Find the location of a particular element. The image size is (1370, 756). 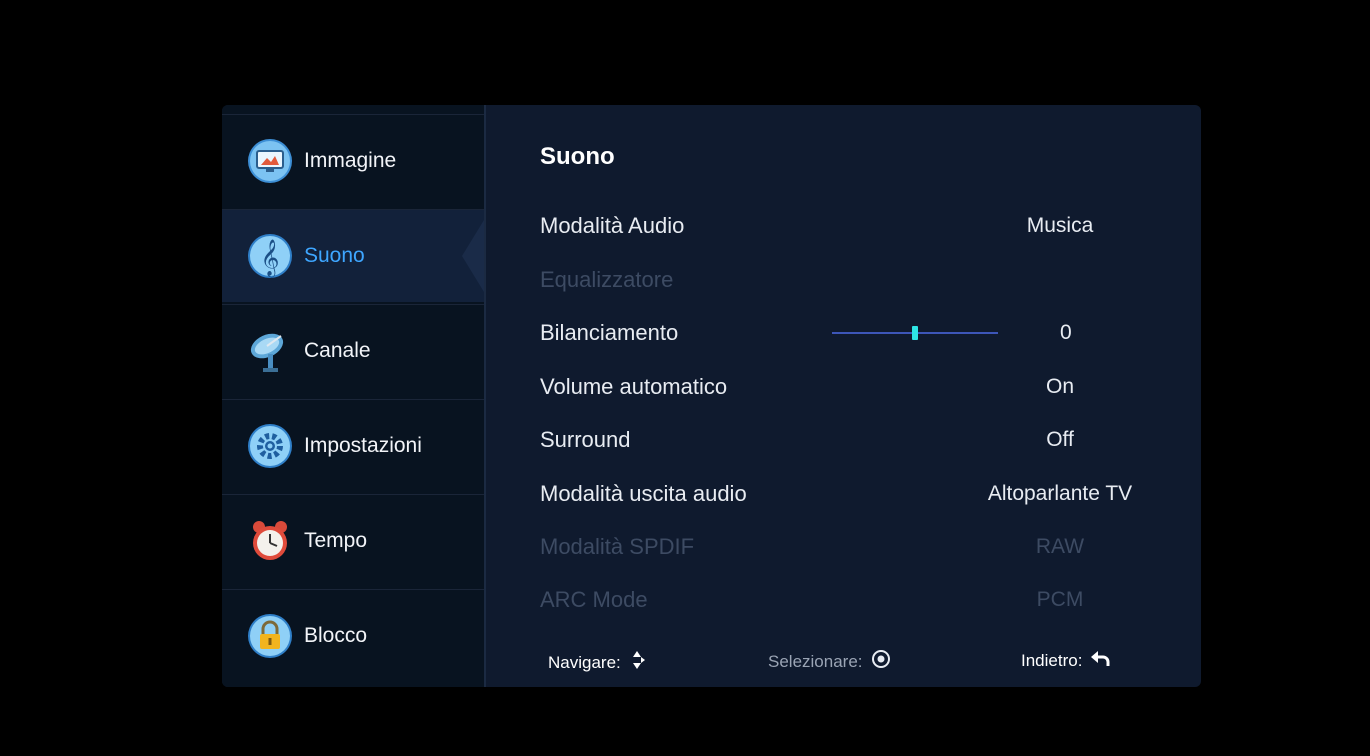

sidebar-item-blocco: Blocco is located at coordinates (353, 635).